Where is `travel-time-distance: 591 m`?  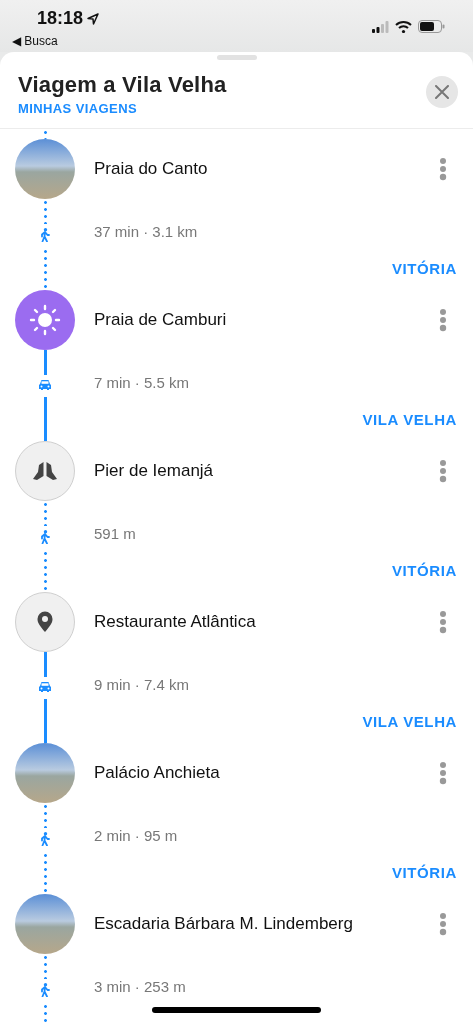
travel-time-distance: 591 m is located at coordinates (114, 533).